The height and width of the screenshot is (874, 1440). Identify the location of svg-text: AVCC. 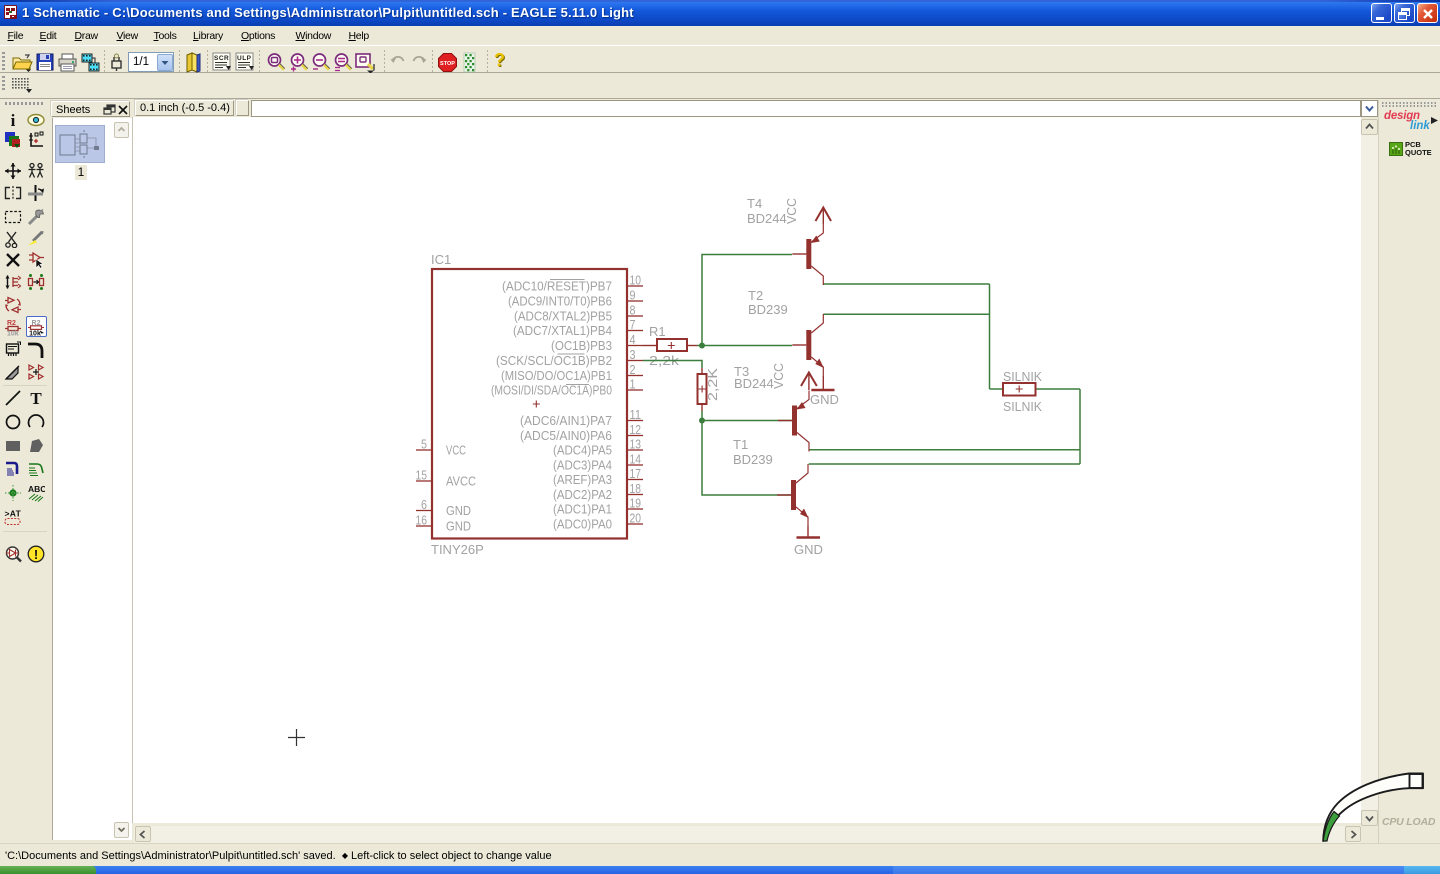
(461, 481).